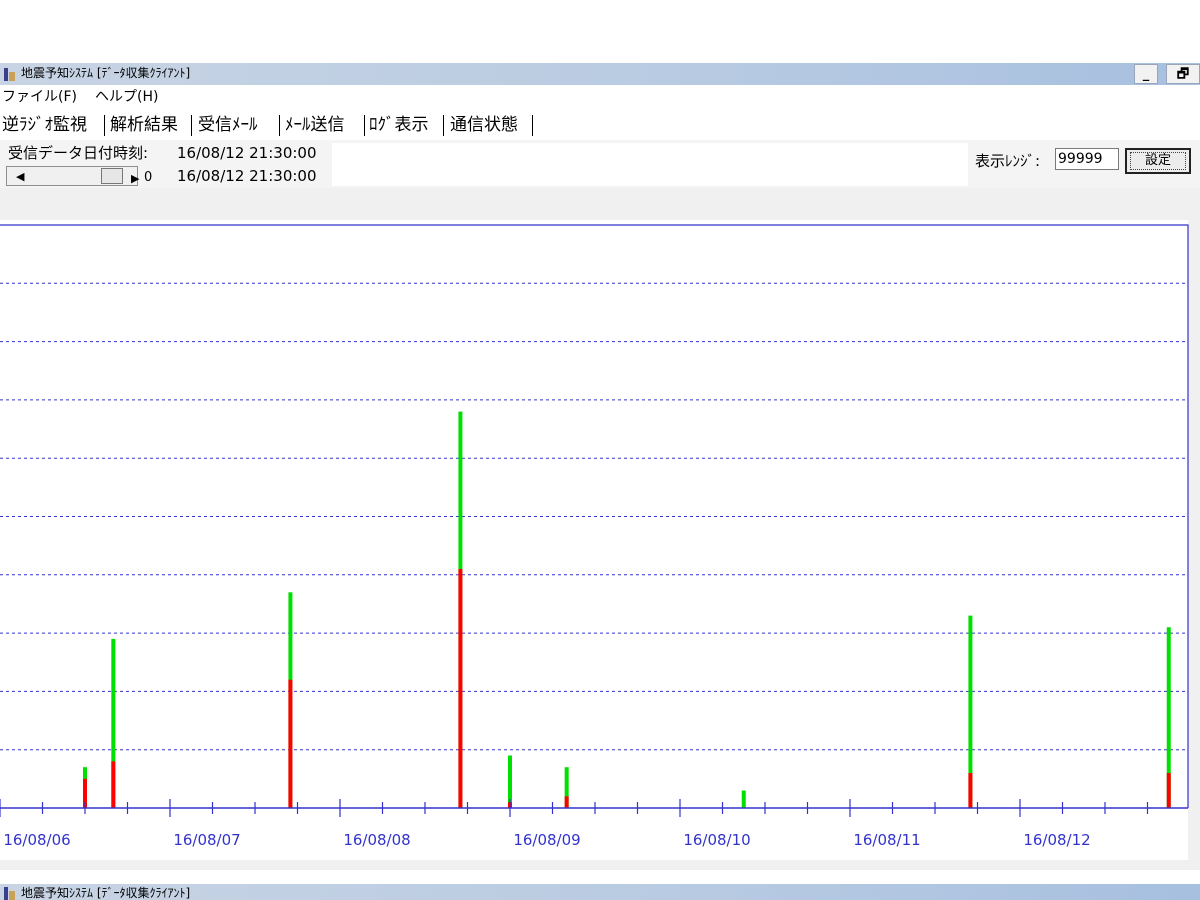 This screenshot has height=900, width=1200. Describe the element at coordinates (106, 73) in the screenshot. I see `window-title: 地震予知ｼｽﾃﾑ [ﾃﾞｰﾀ収集ｸﾗｲｱﾝﾄ]` at that location.